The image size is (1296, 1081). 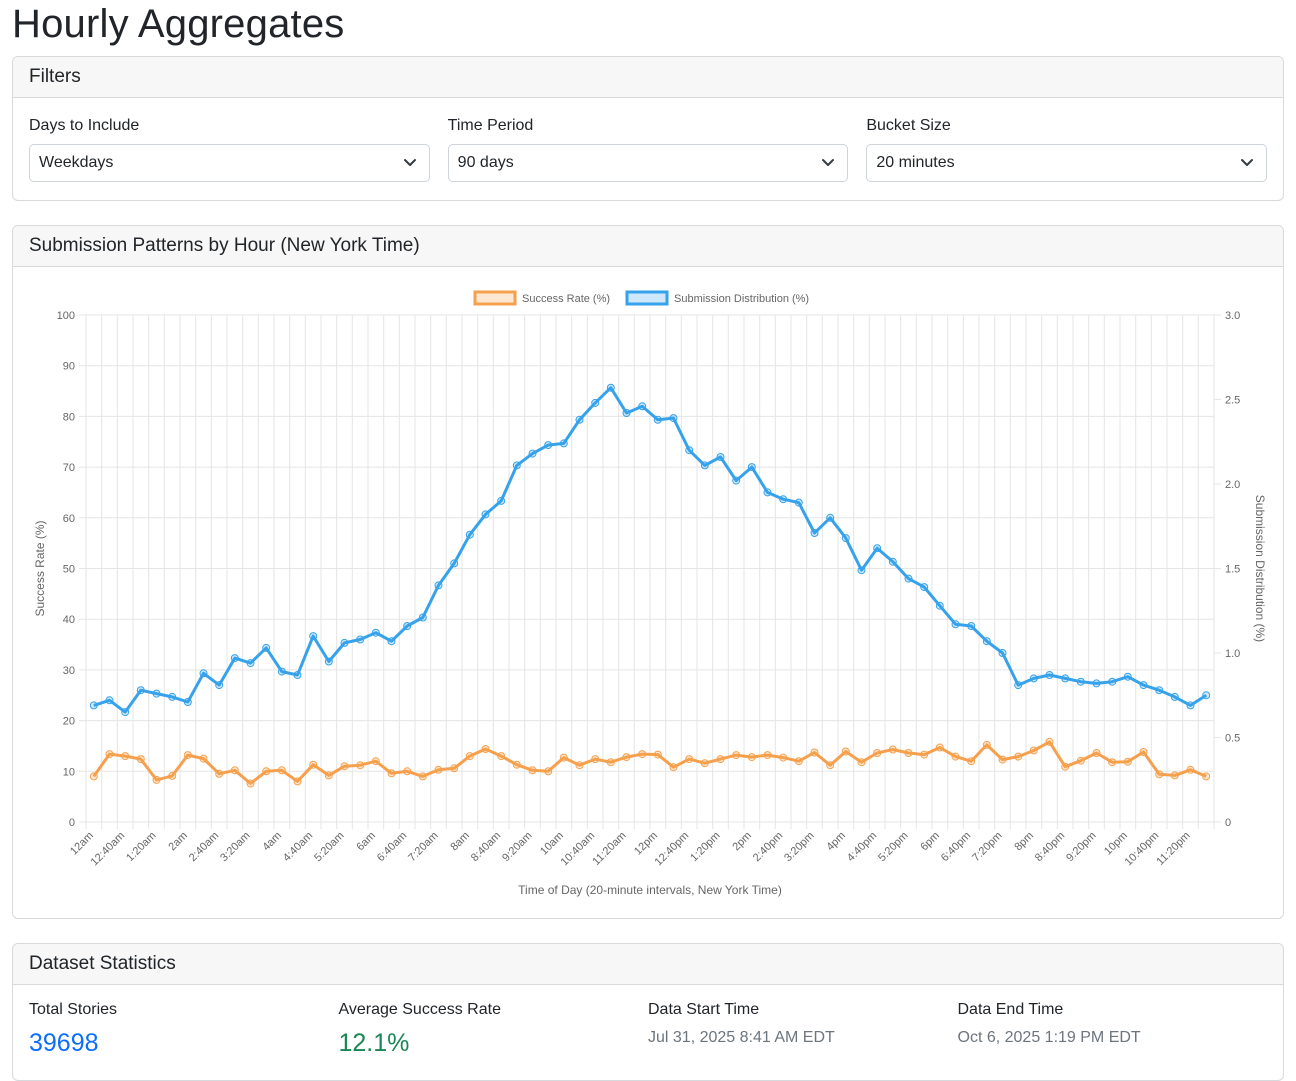 What do you see at coordinates (704, 1009) in the screenshot?
I see `stat-label: Data Start Time` at bounding box center [704, 1009].